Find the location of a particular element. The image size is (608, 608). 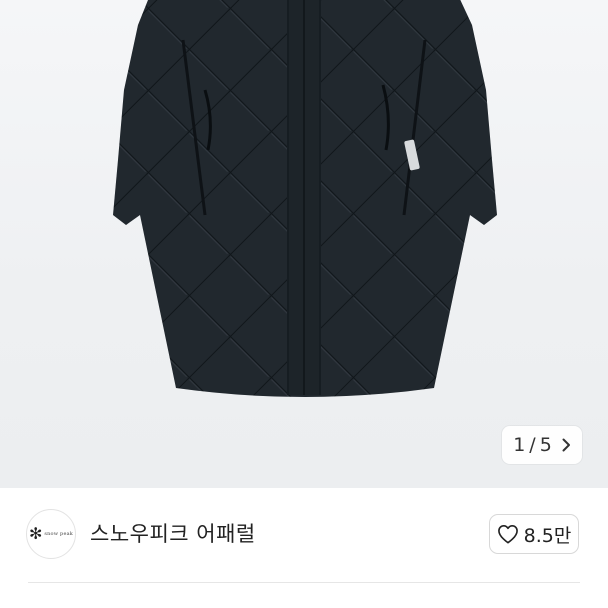

like-button: 8.5만 is located at coordinates (534, 534).